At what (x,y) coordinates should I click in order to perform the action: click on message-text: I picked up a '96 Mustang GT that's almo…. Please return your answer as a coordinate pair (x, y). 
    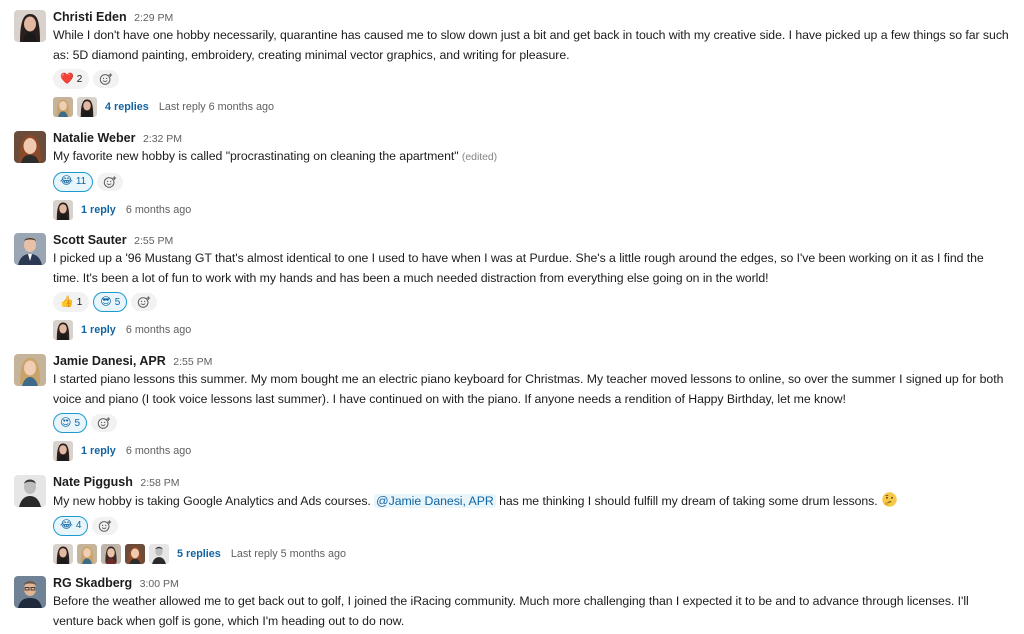
    Looking at the image, I should click on (518, 268).